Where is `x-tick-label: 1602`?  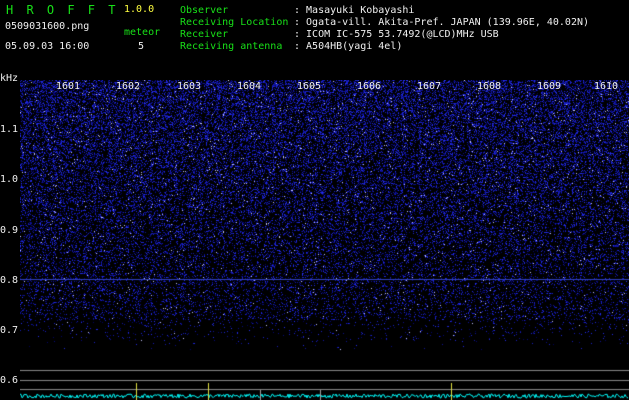
x-tick-label: 1602 is located at coordinates (128, 86).